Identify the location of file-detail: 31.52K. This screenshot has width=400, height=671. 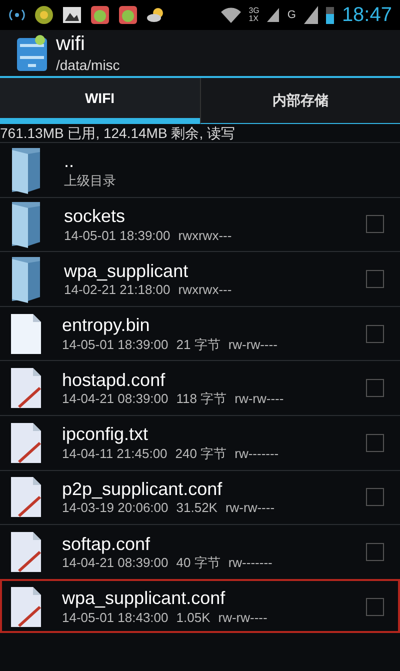
(197, 508).